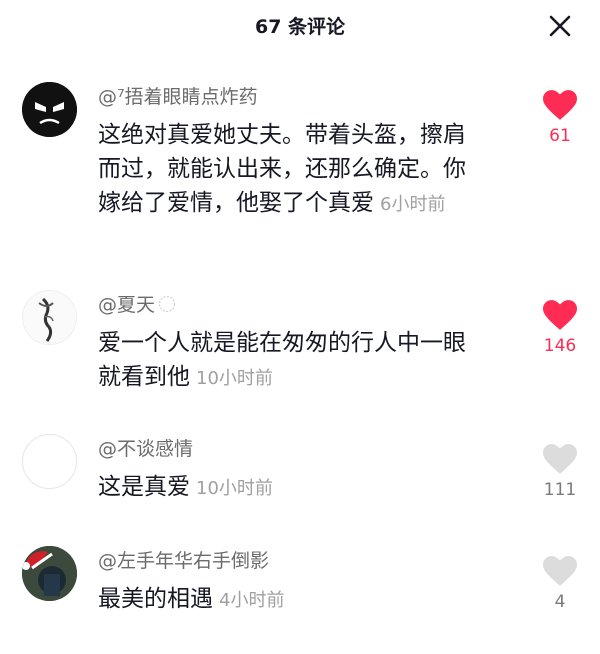  What do you see at coordinates (127, 305) in the screenshot?
I see `comment-username-text: @夏天` at bounding box center [127, 305].